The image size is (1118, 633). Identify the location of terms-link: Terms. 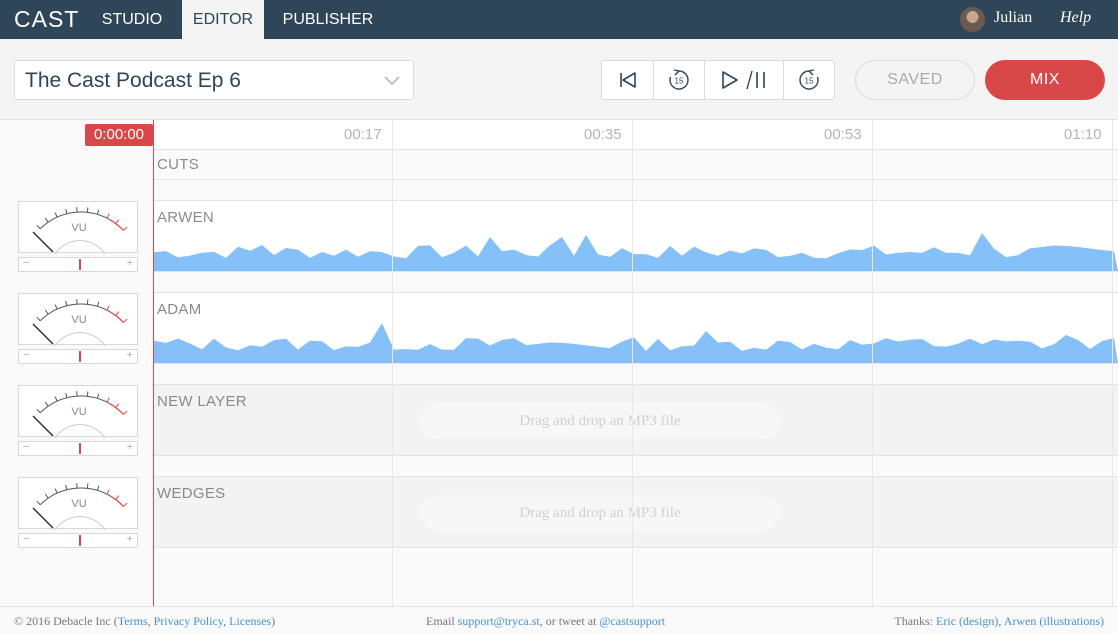
(133, 621).